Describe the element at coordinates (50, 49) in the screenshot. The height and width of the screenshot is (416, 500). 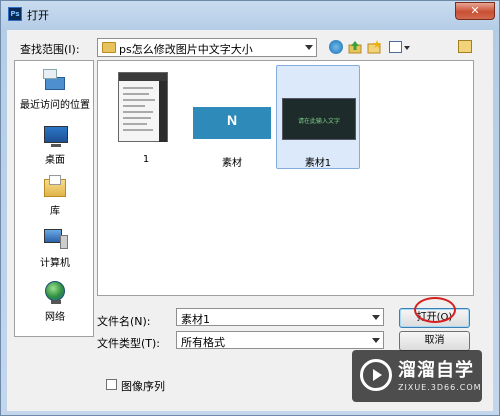
I see `look-in-label: 查找范围(I):` at that location.